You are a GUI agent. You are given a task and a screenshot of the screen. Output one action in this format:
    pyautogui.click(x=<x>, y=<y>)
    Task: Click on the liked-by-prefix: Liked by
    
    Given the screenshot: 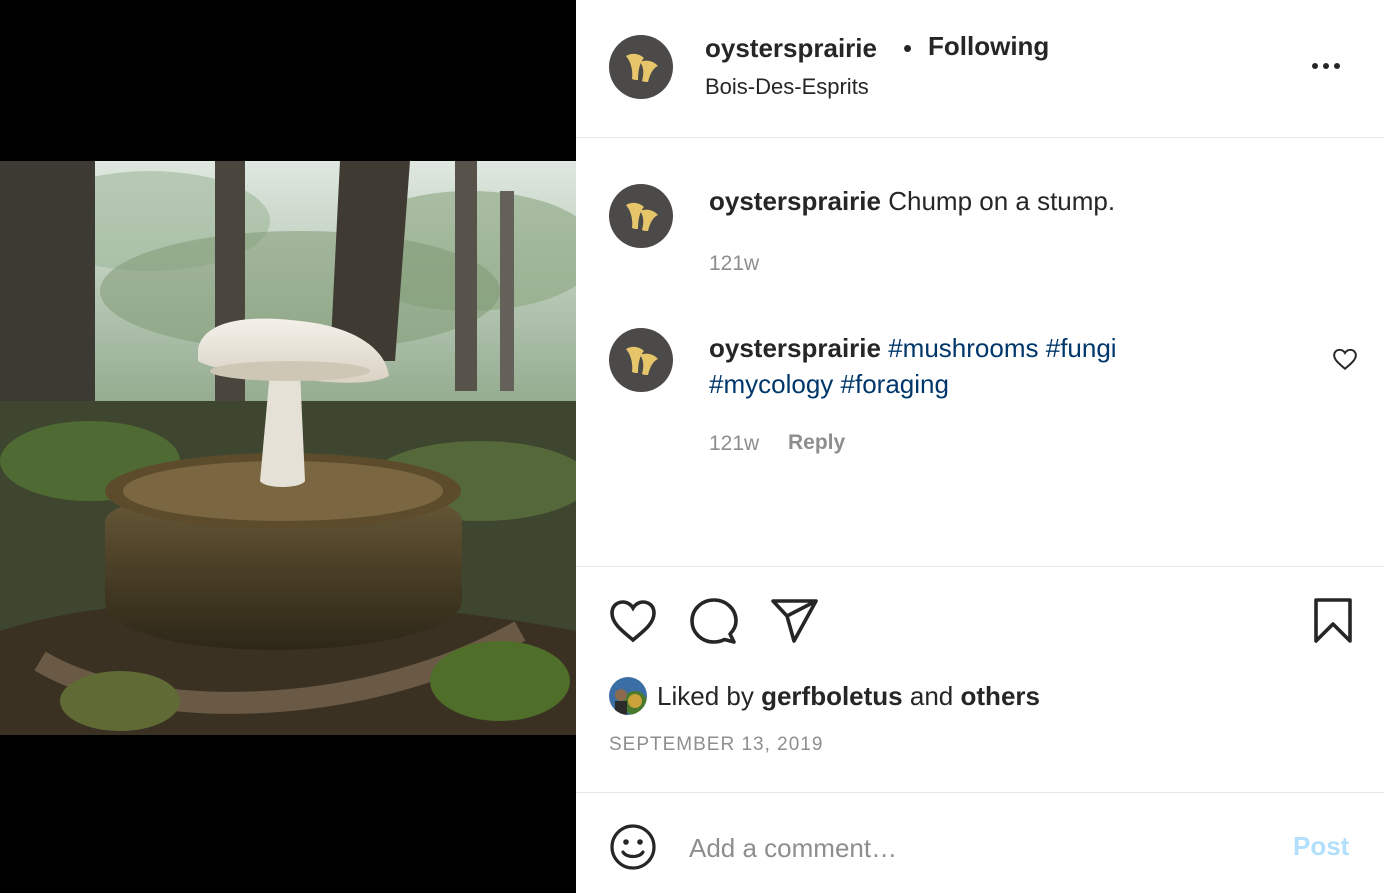 What is the action you would take?
    pyautogui.click(x=705, y=695)
    